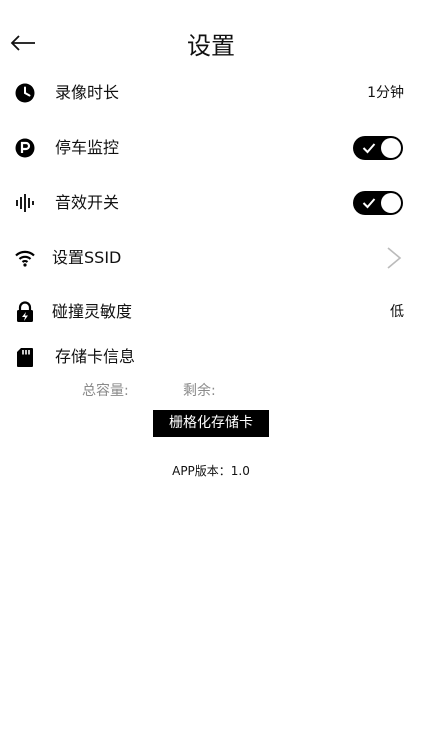 Image resolution: width=422 pixels, height=750 pixels. I want to click on format-storage-button: 栅格化存储卡, so click(211, 423).